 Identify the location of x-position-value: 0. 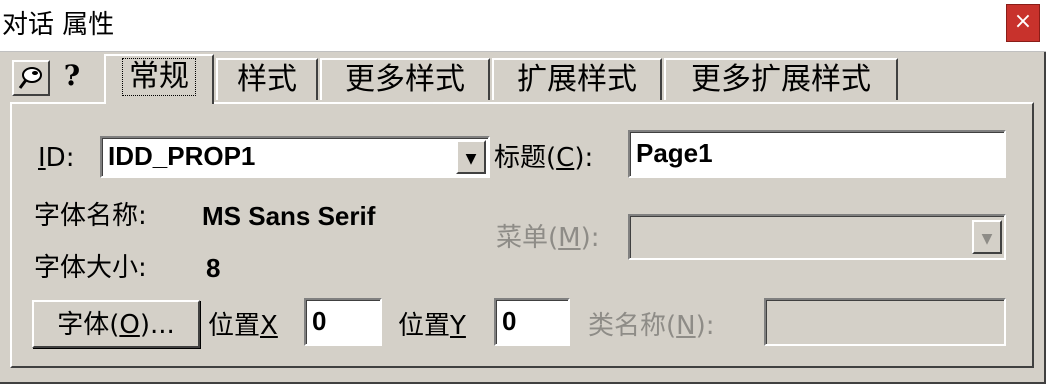
(319, 321).